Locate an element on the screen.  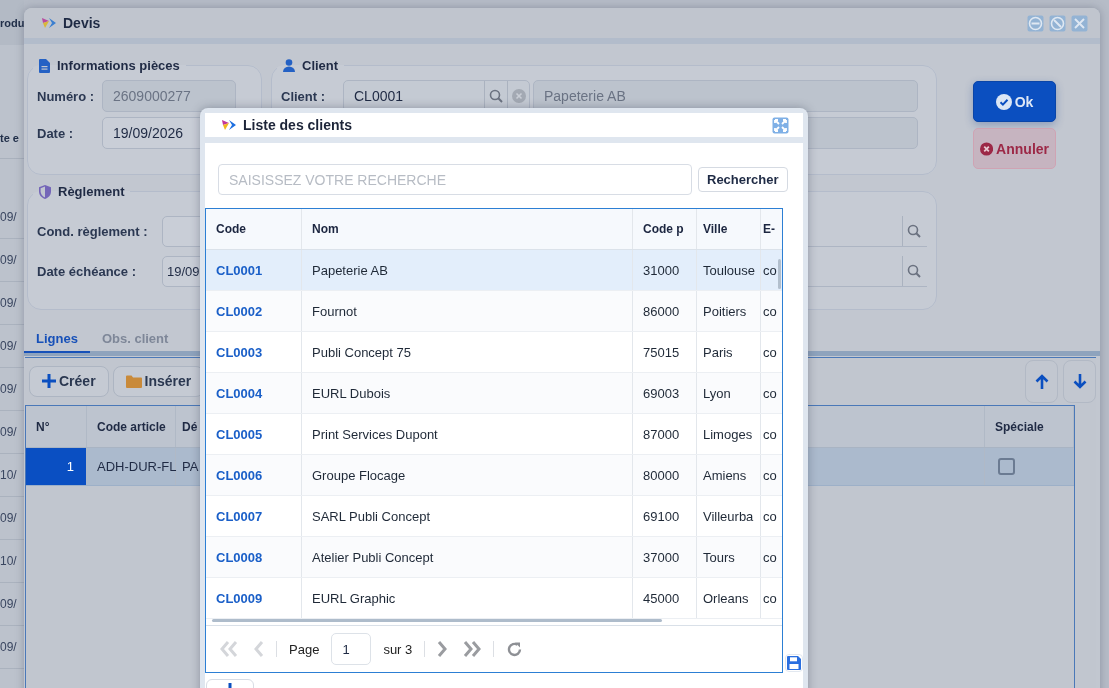
move-up-button is located at coordinates (1041, 381).